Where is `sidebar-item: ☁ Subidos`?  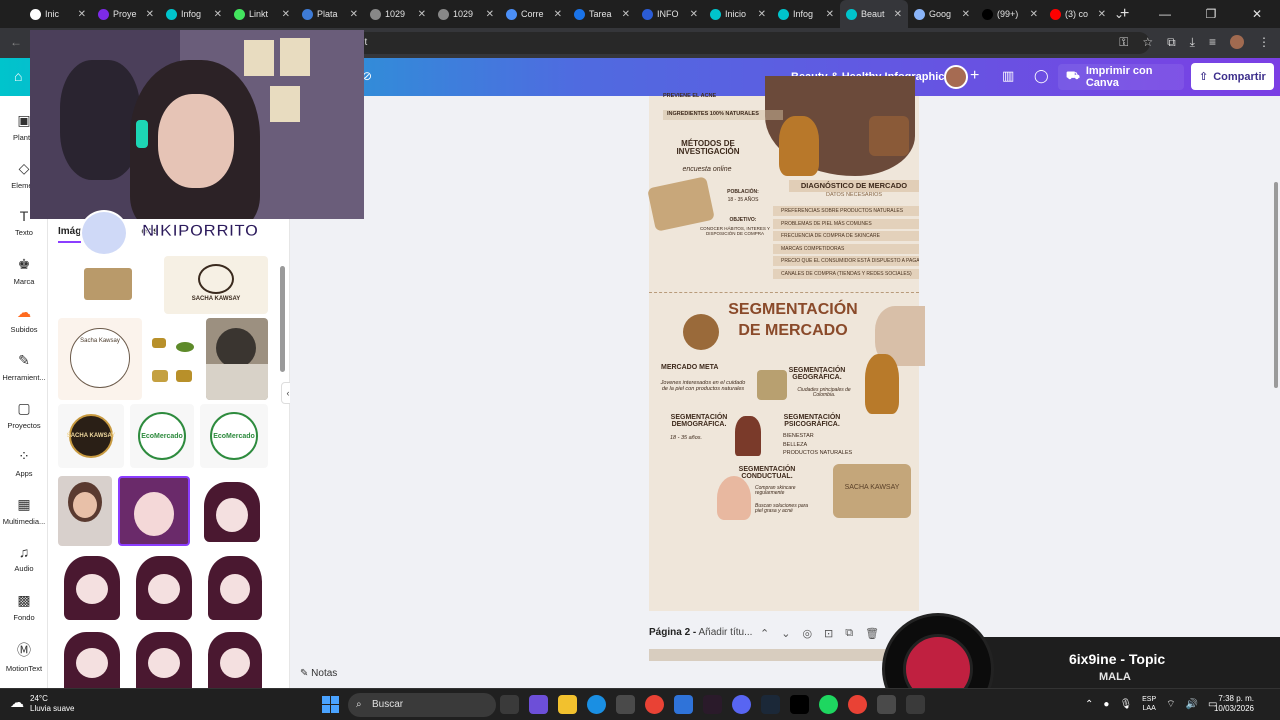
sidebar-item: ☁ Subidos is located at coordinates (24, 319).